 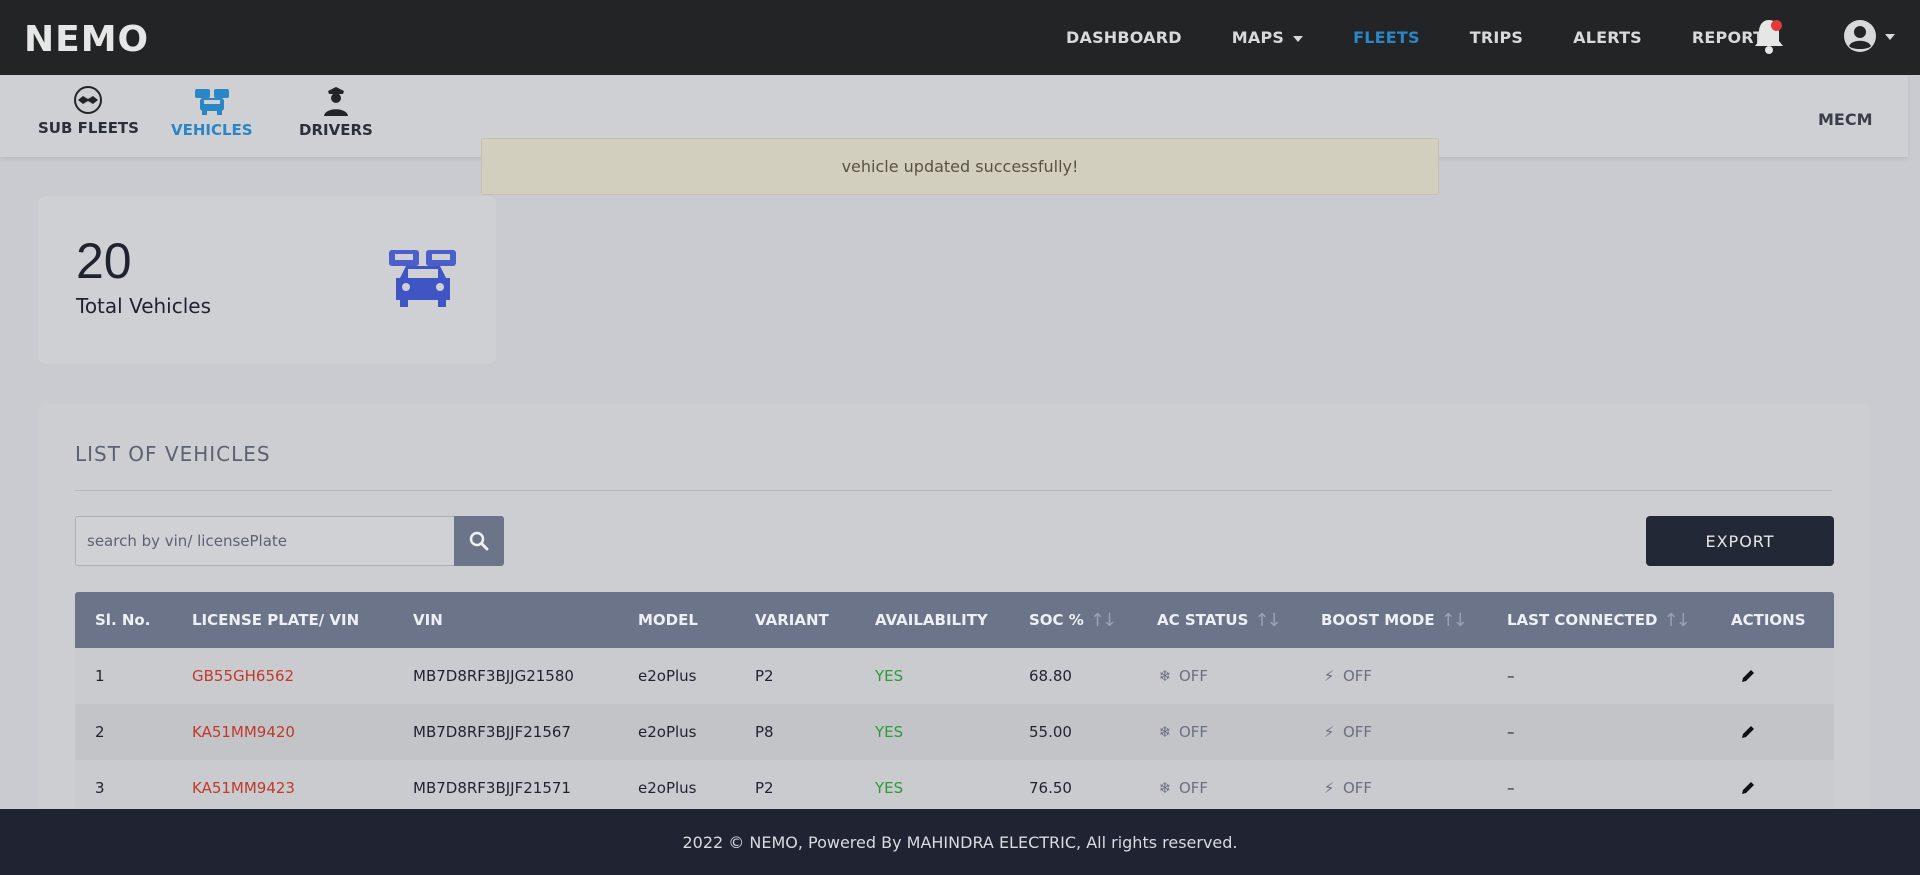 What do you see at coordinates (1050, 676) in the screenshot?
I see `cell-soc: 68.80` at bounding box center [1050, 676].